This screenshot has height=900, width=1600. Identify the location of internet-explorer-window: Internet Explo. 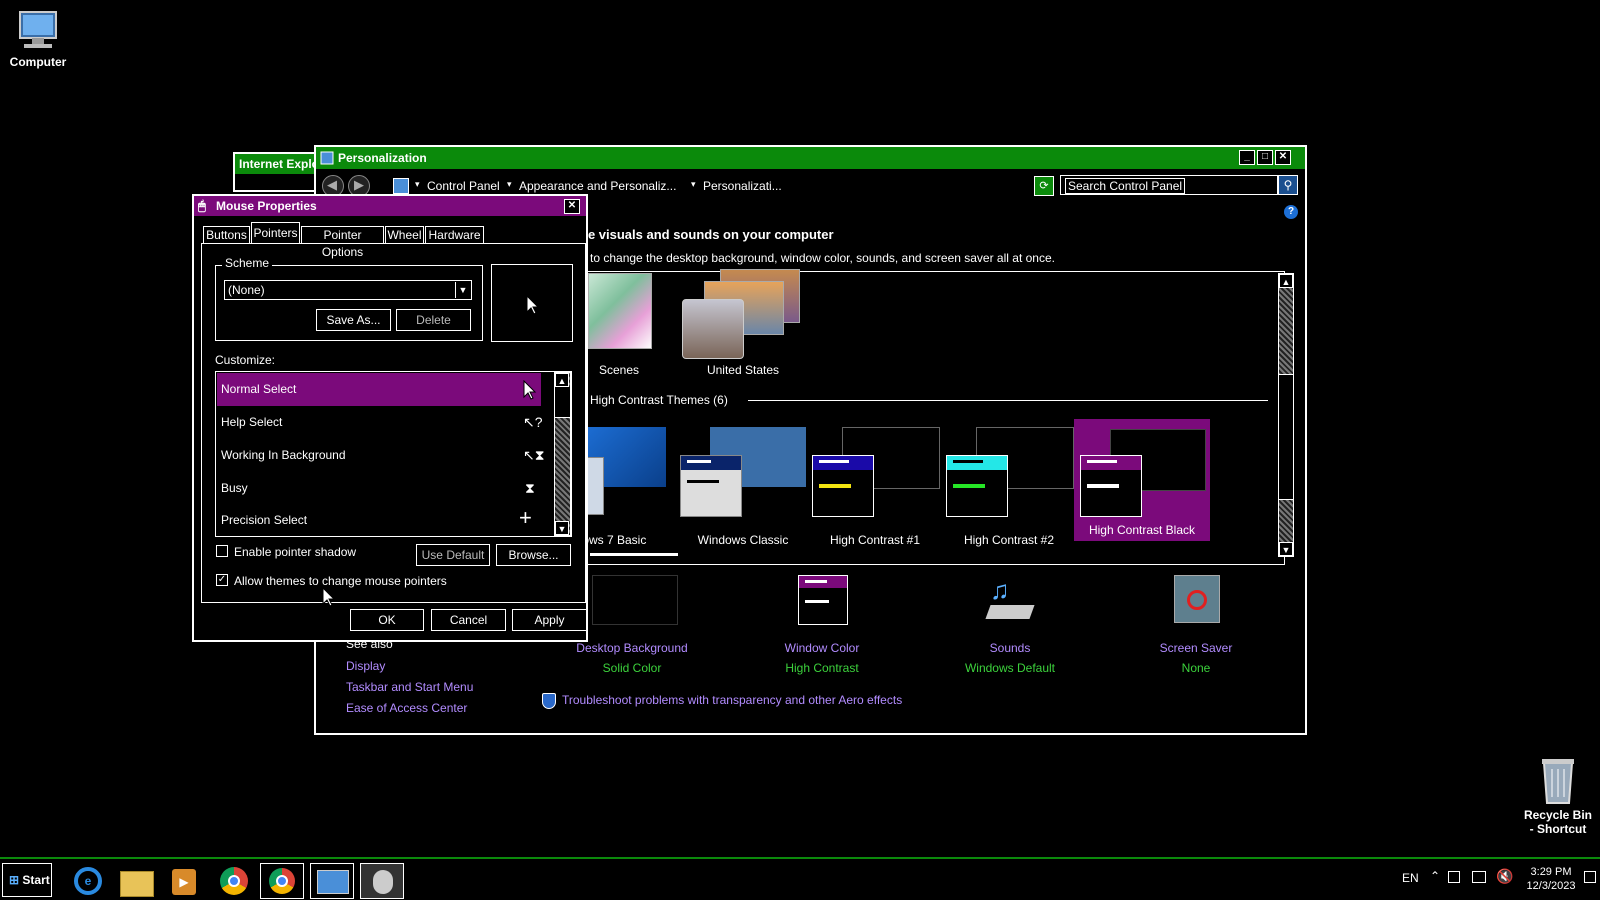
(278, 172).